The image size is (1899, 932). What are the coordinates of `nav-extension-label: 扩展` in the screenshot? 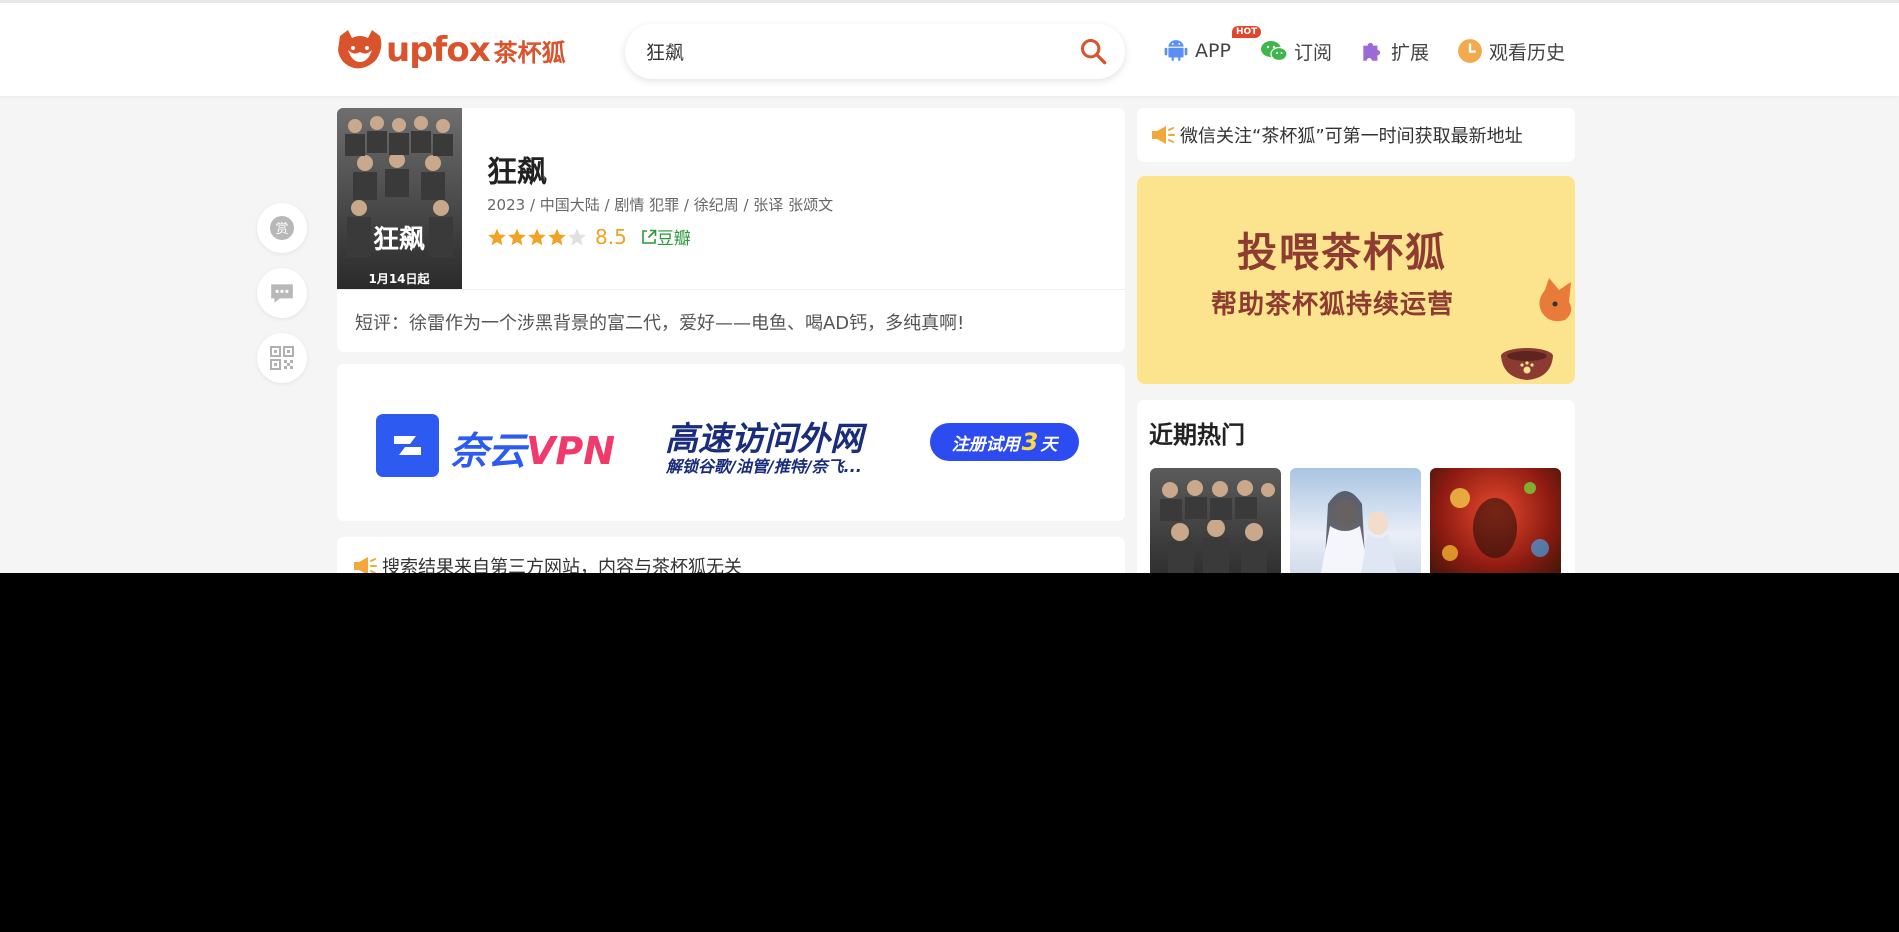 It's located at (1410, 52).